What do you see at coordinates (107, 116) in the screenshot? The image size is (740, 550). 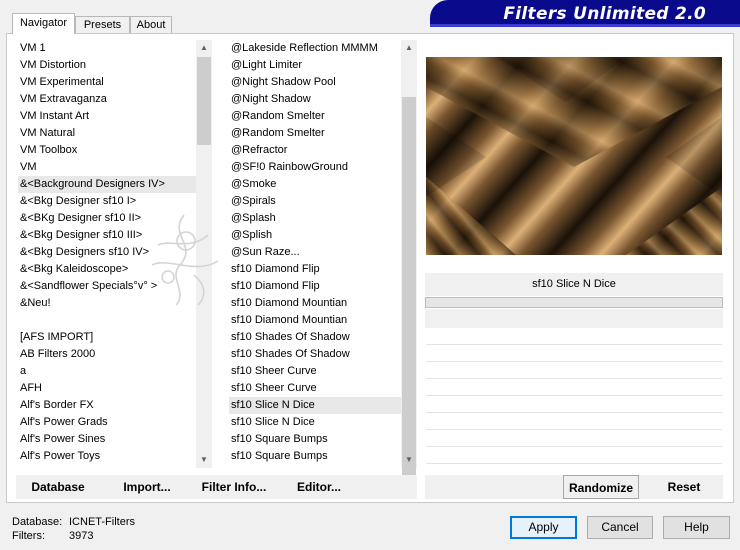 I see `list-item: VM Instant Art` at bounding box center [107, 116].